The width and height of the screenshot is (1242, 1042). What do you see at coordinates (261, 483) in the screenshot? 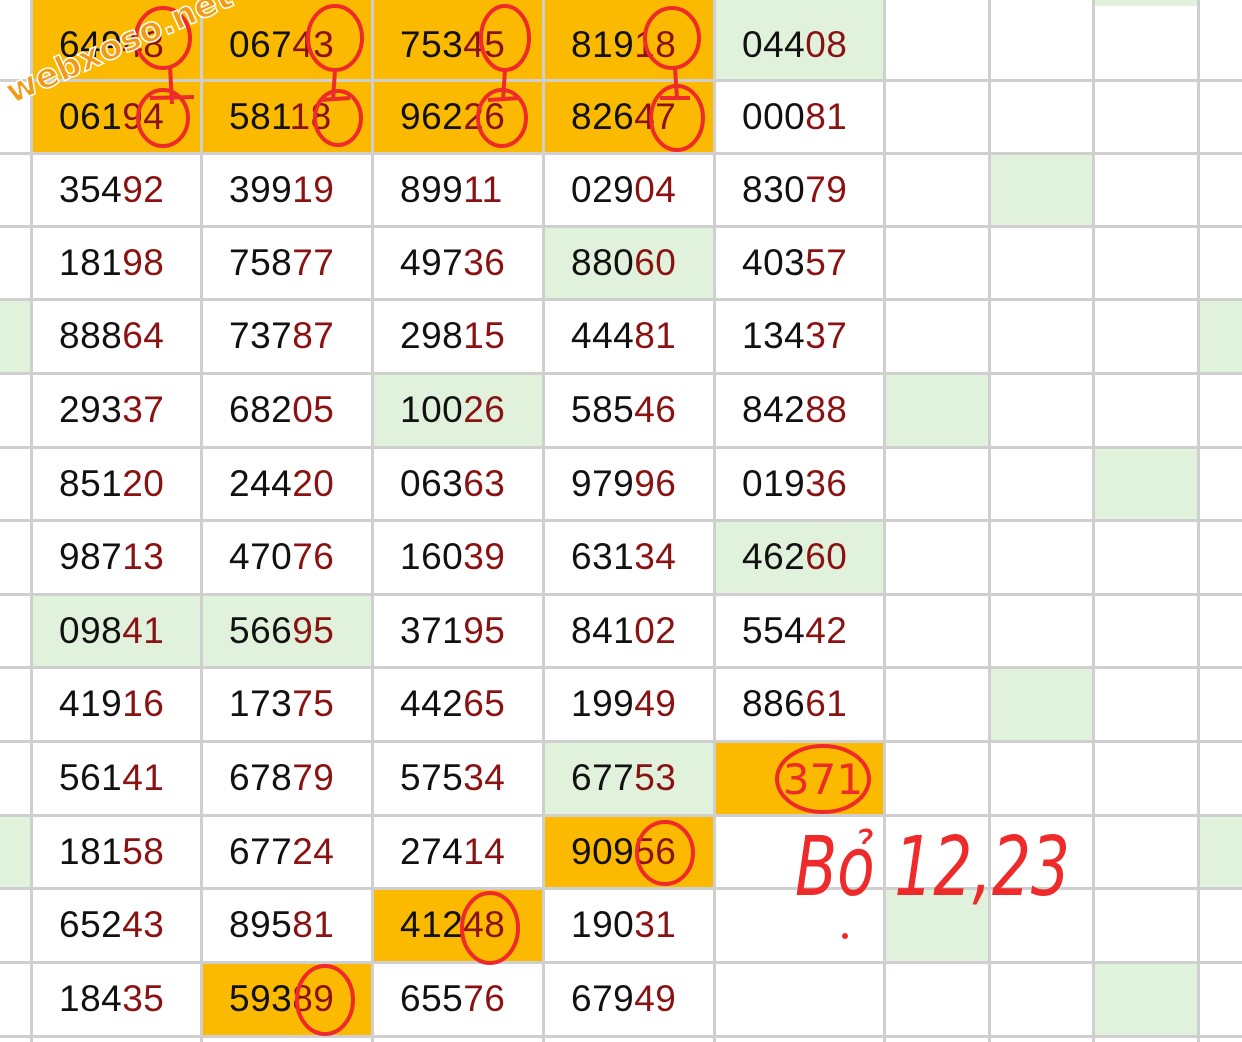
I see `number-head-digits: 244` at bounding box center [261, 483].